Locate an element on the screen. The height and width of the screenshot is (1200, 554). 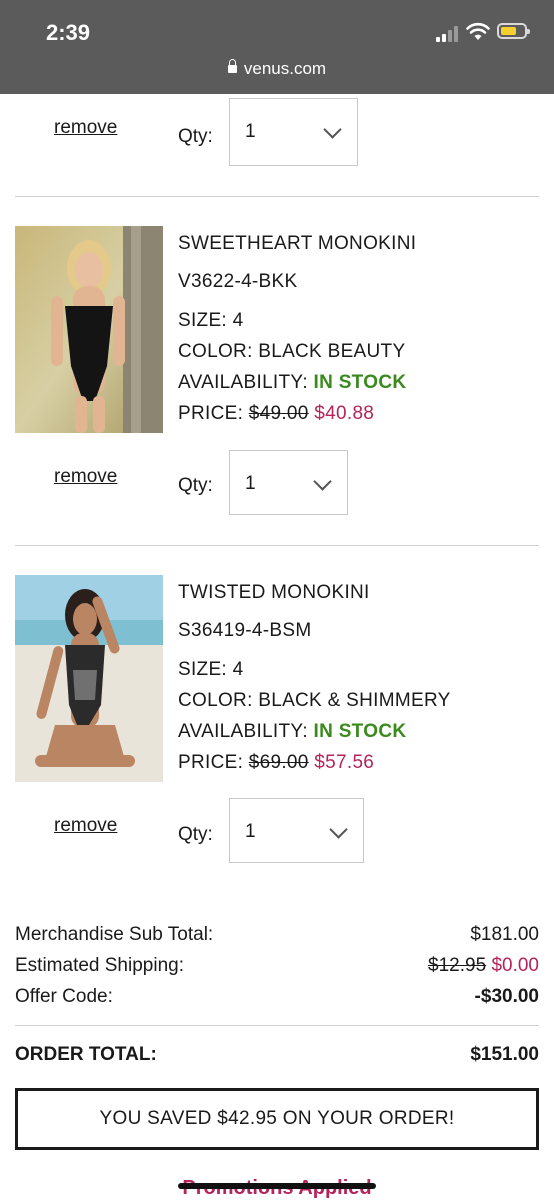
wifi-icon is located at coordinates (478, 31).